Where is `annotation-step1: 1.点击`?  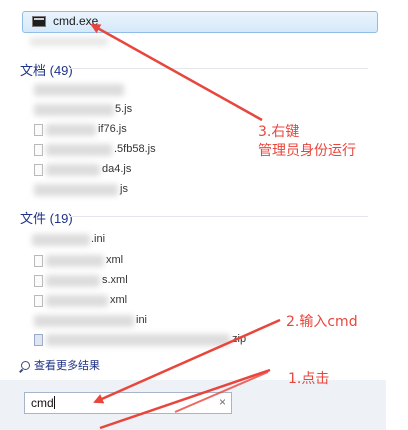 annotation-step1: 1.点击 is located at coordinates (309, 379).